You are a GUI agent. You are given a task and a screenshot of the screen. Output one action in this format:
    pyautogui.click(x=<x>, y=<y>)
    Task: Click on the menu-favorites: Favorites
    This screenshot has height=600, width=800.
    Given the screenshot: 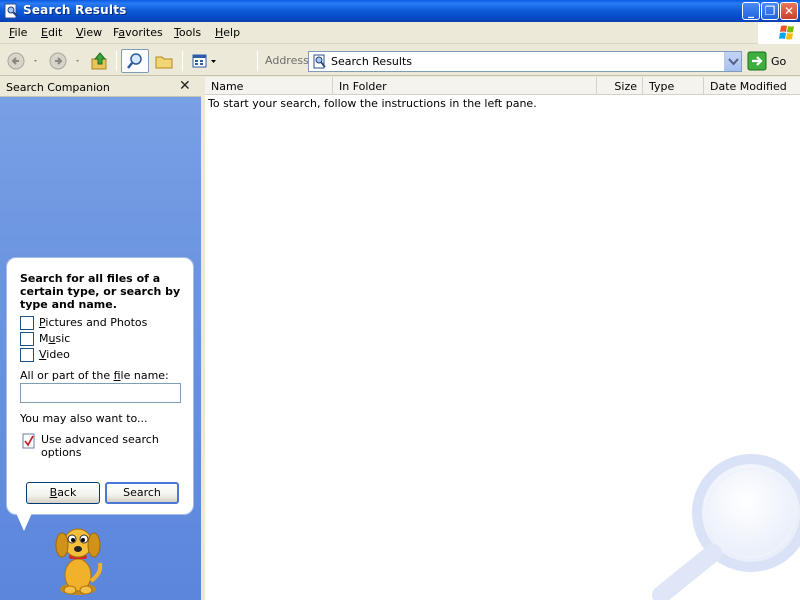 What is the action you would take?
    pyautogui.click(x=138, y=32)
    